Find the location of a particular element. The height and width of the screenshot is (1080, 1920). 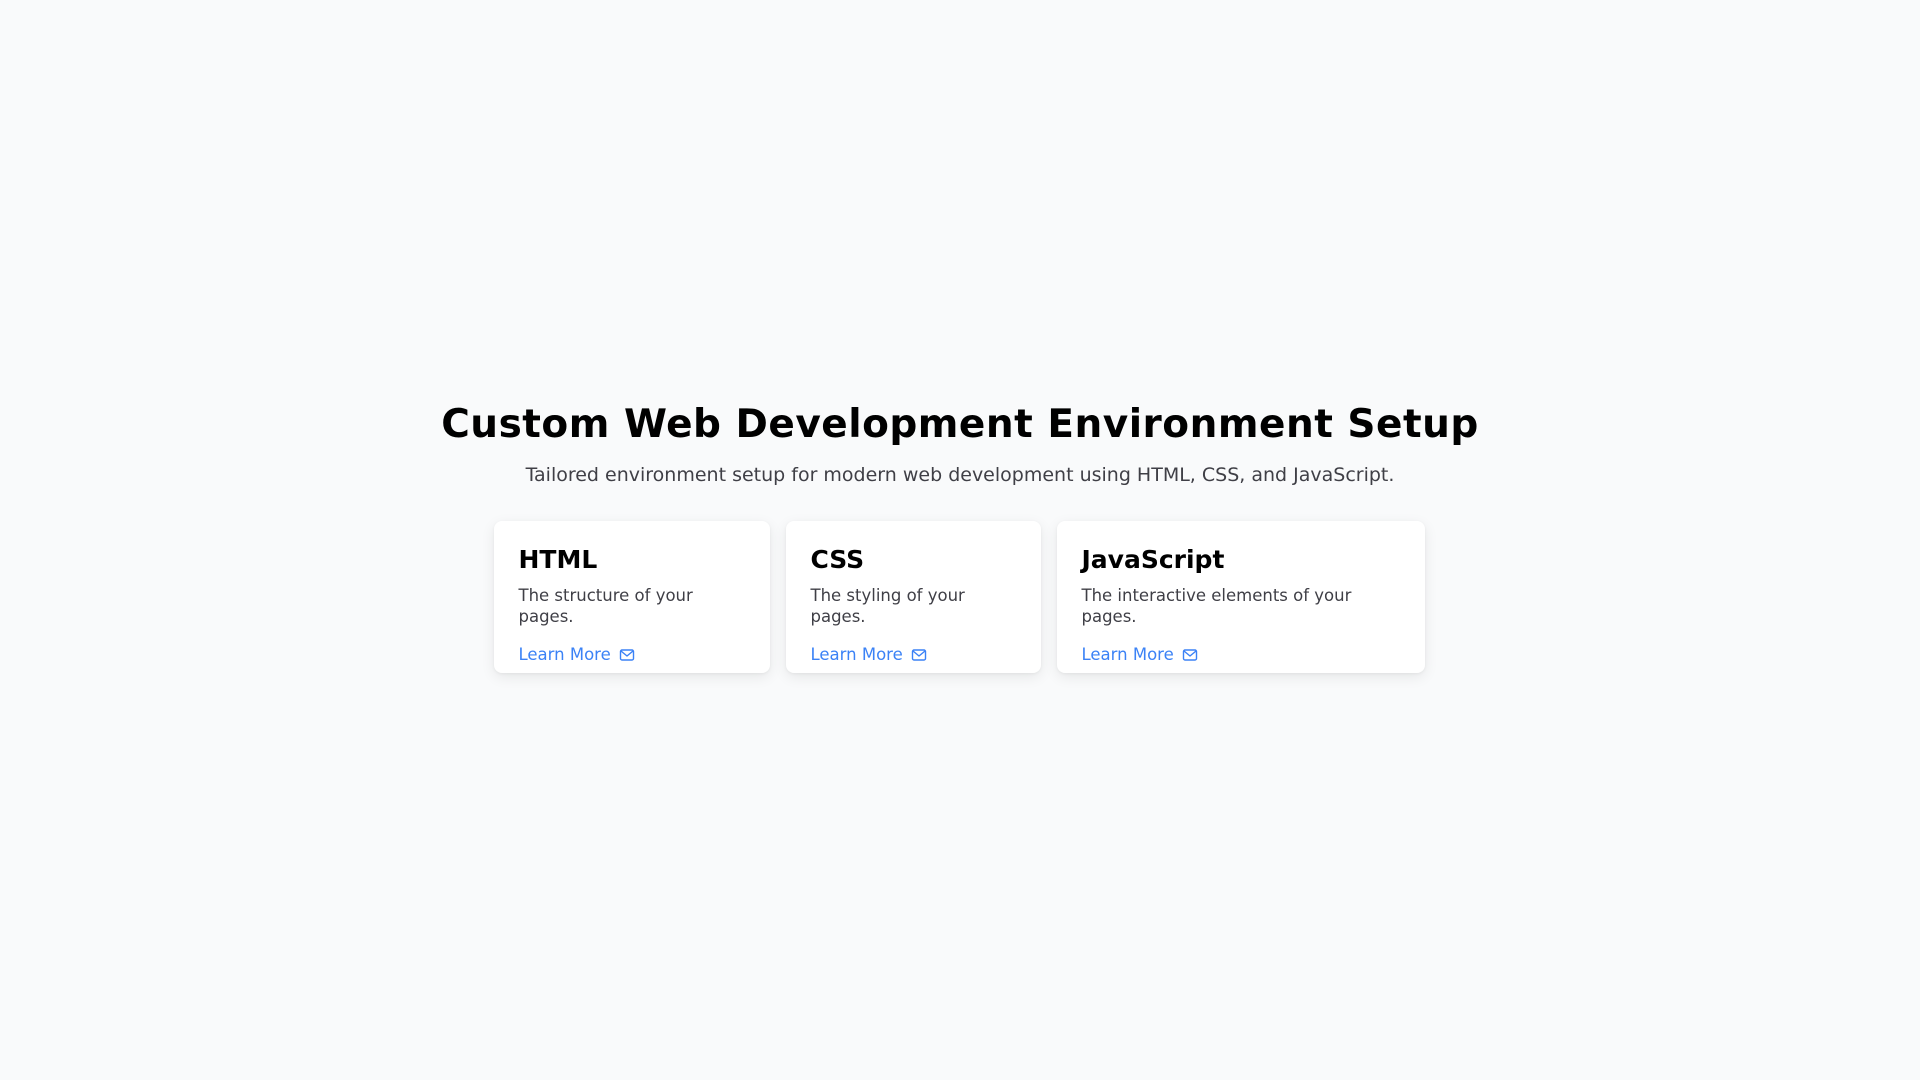

learn-more-link-html: Learn More is located at coordinates (576, 655).